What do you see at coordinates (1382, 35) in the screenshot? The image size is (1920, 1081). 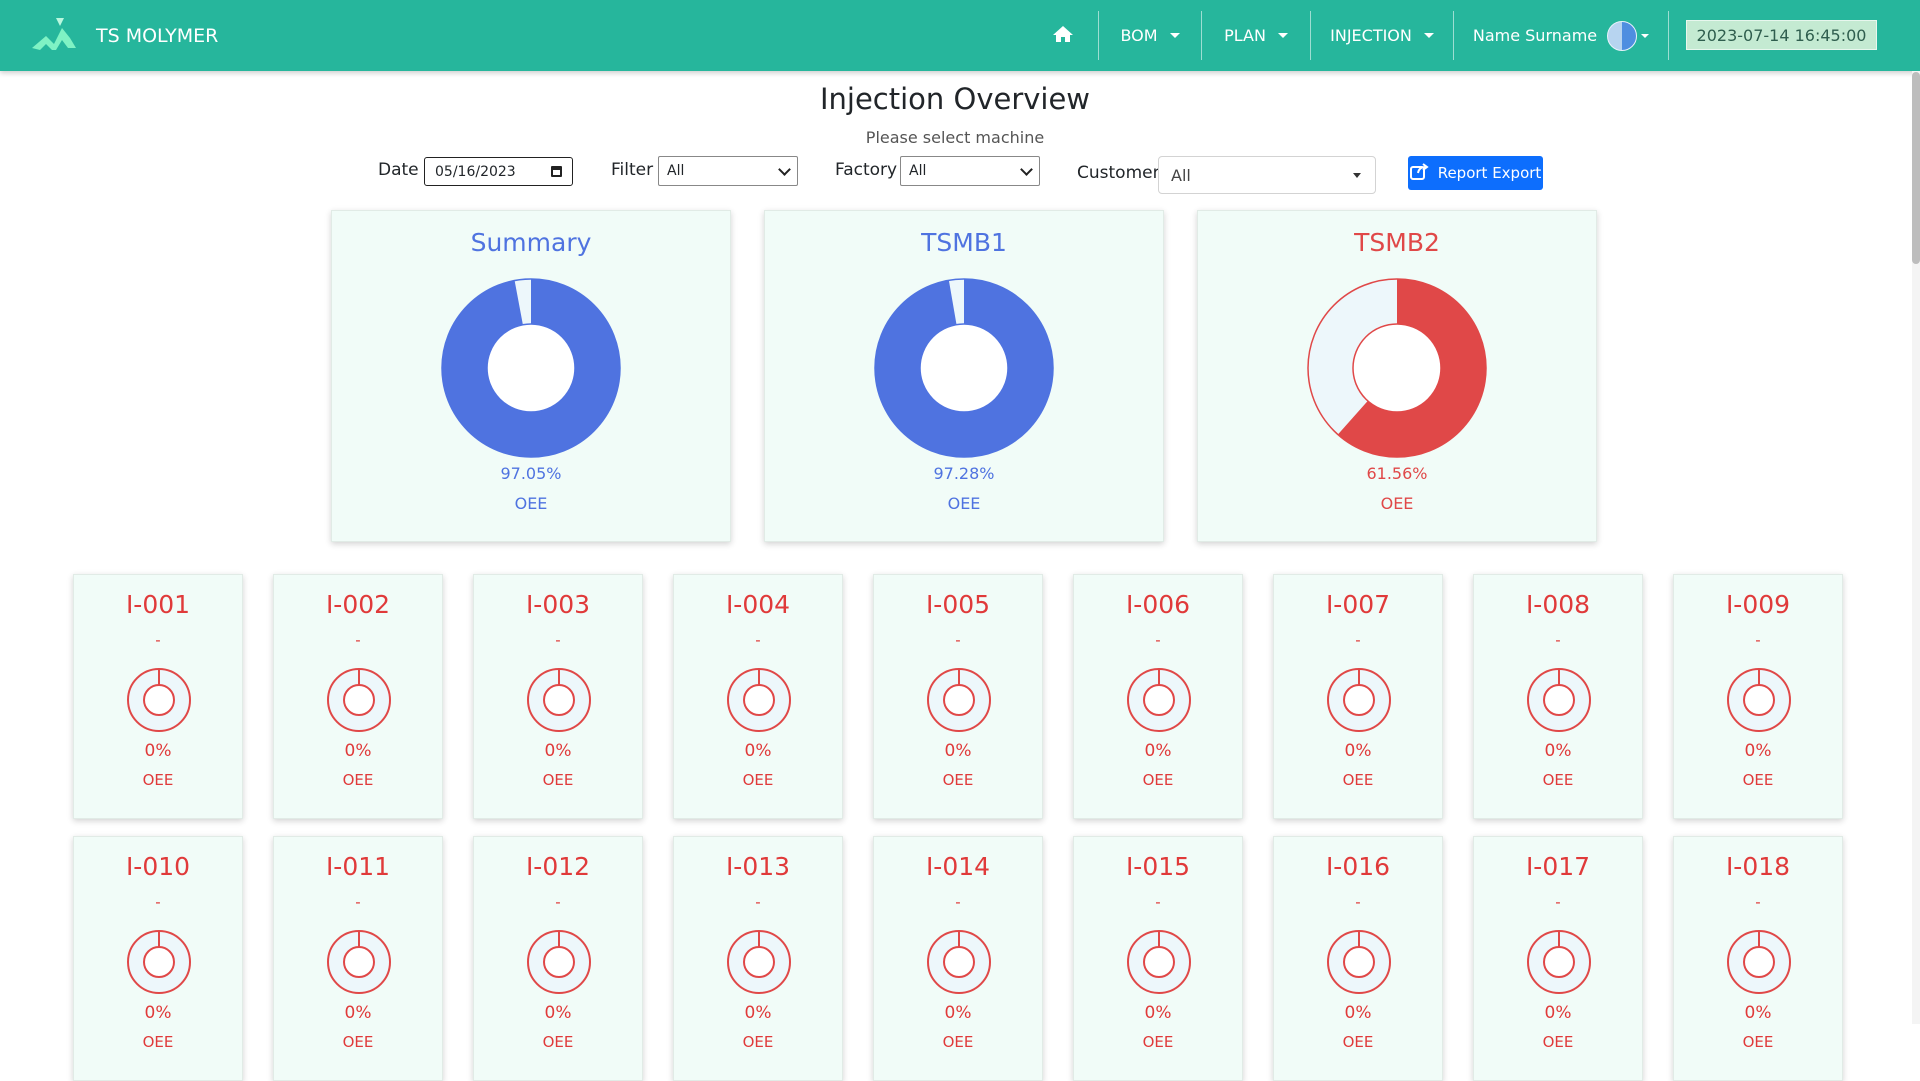 I see `nav-injection-dropdown: INJECTION` at bounding box center [1382, 35].